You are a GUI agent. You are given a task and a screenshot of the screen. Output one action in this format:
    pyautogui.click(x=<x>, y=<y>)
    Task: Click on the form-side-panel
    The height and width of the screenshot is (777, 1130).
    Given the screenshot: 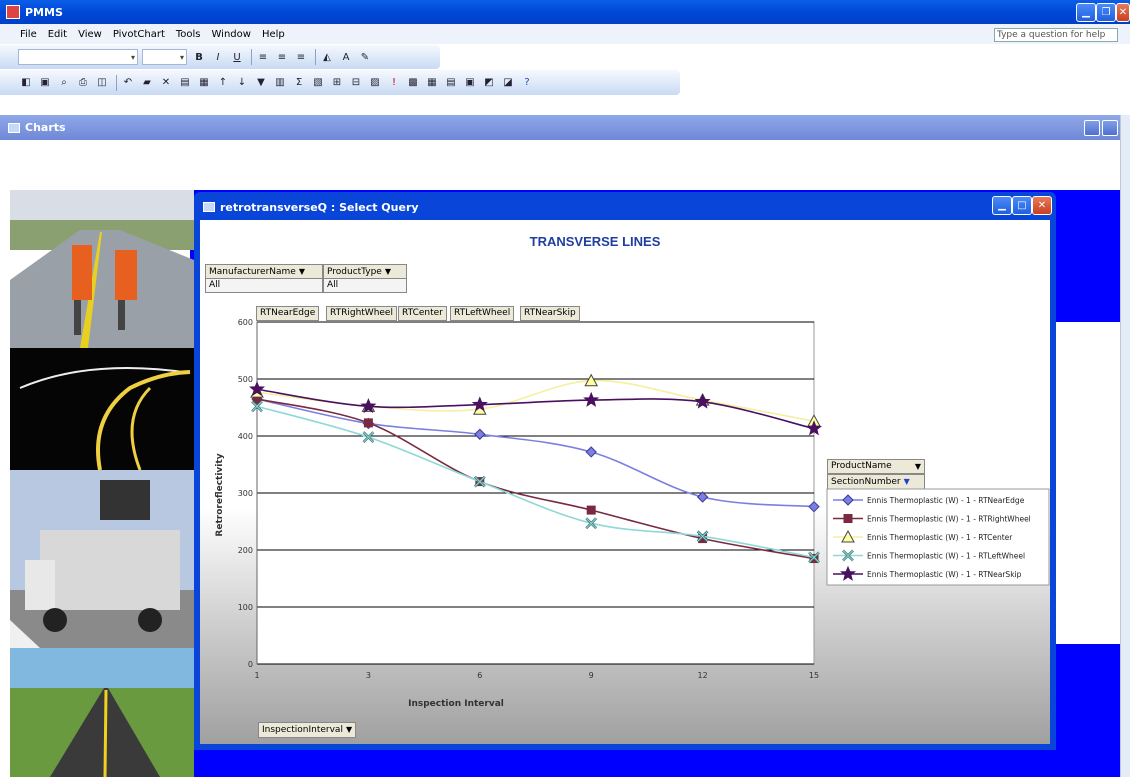 What is the action you would take?
    pyautogui.click(x=1088, y=483)
    